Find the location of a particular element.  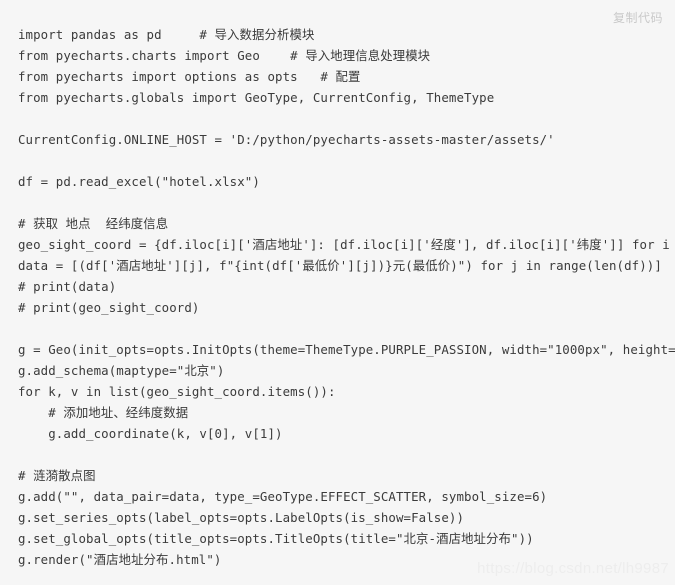

code-line: df = pd.read_excel("hotel.xlsx") is located at coordinates (139, 181).